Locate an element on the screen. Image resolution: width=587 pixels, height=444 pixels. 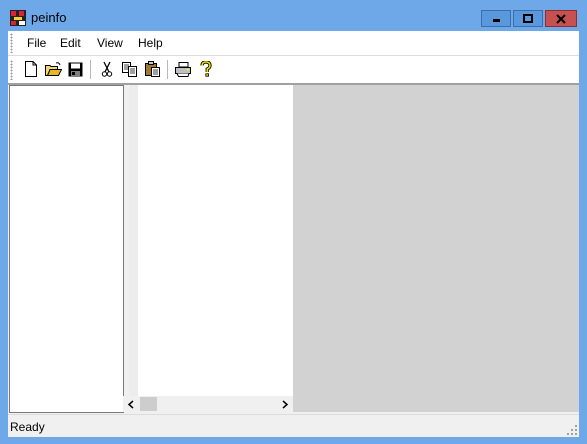
open-icon is located at coordinates (53, 68).